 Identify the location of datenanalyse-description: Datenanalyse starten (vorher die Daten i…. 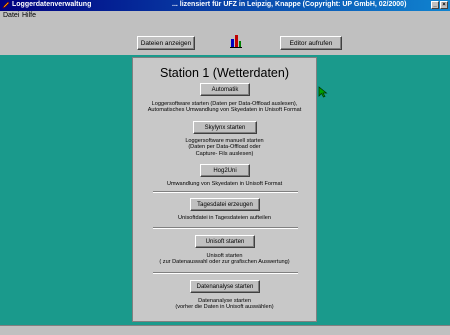
(224, 304).